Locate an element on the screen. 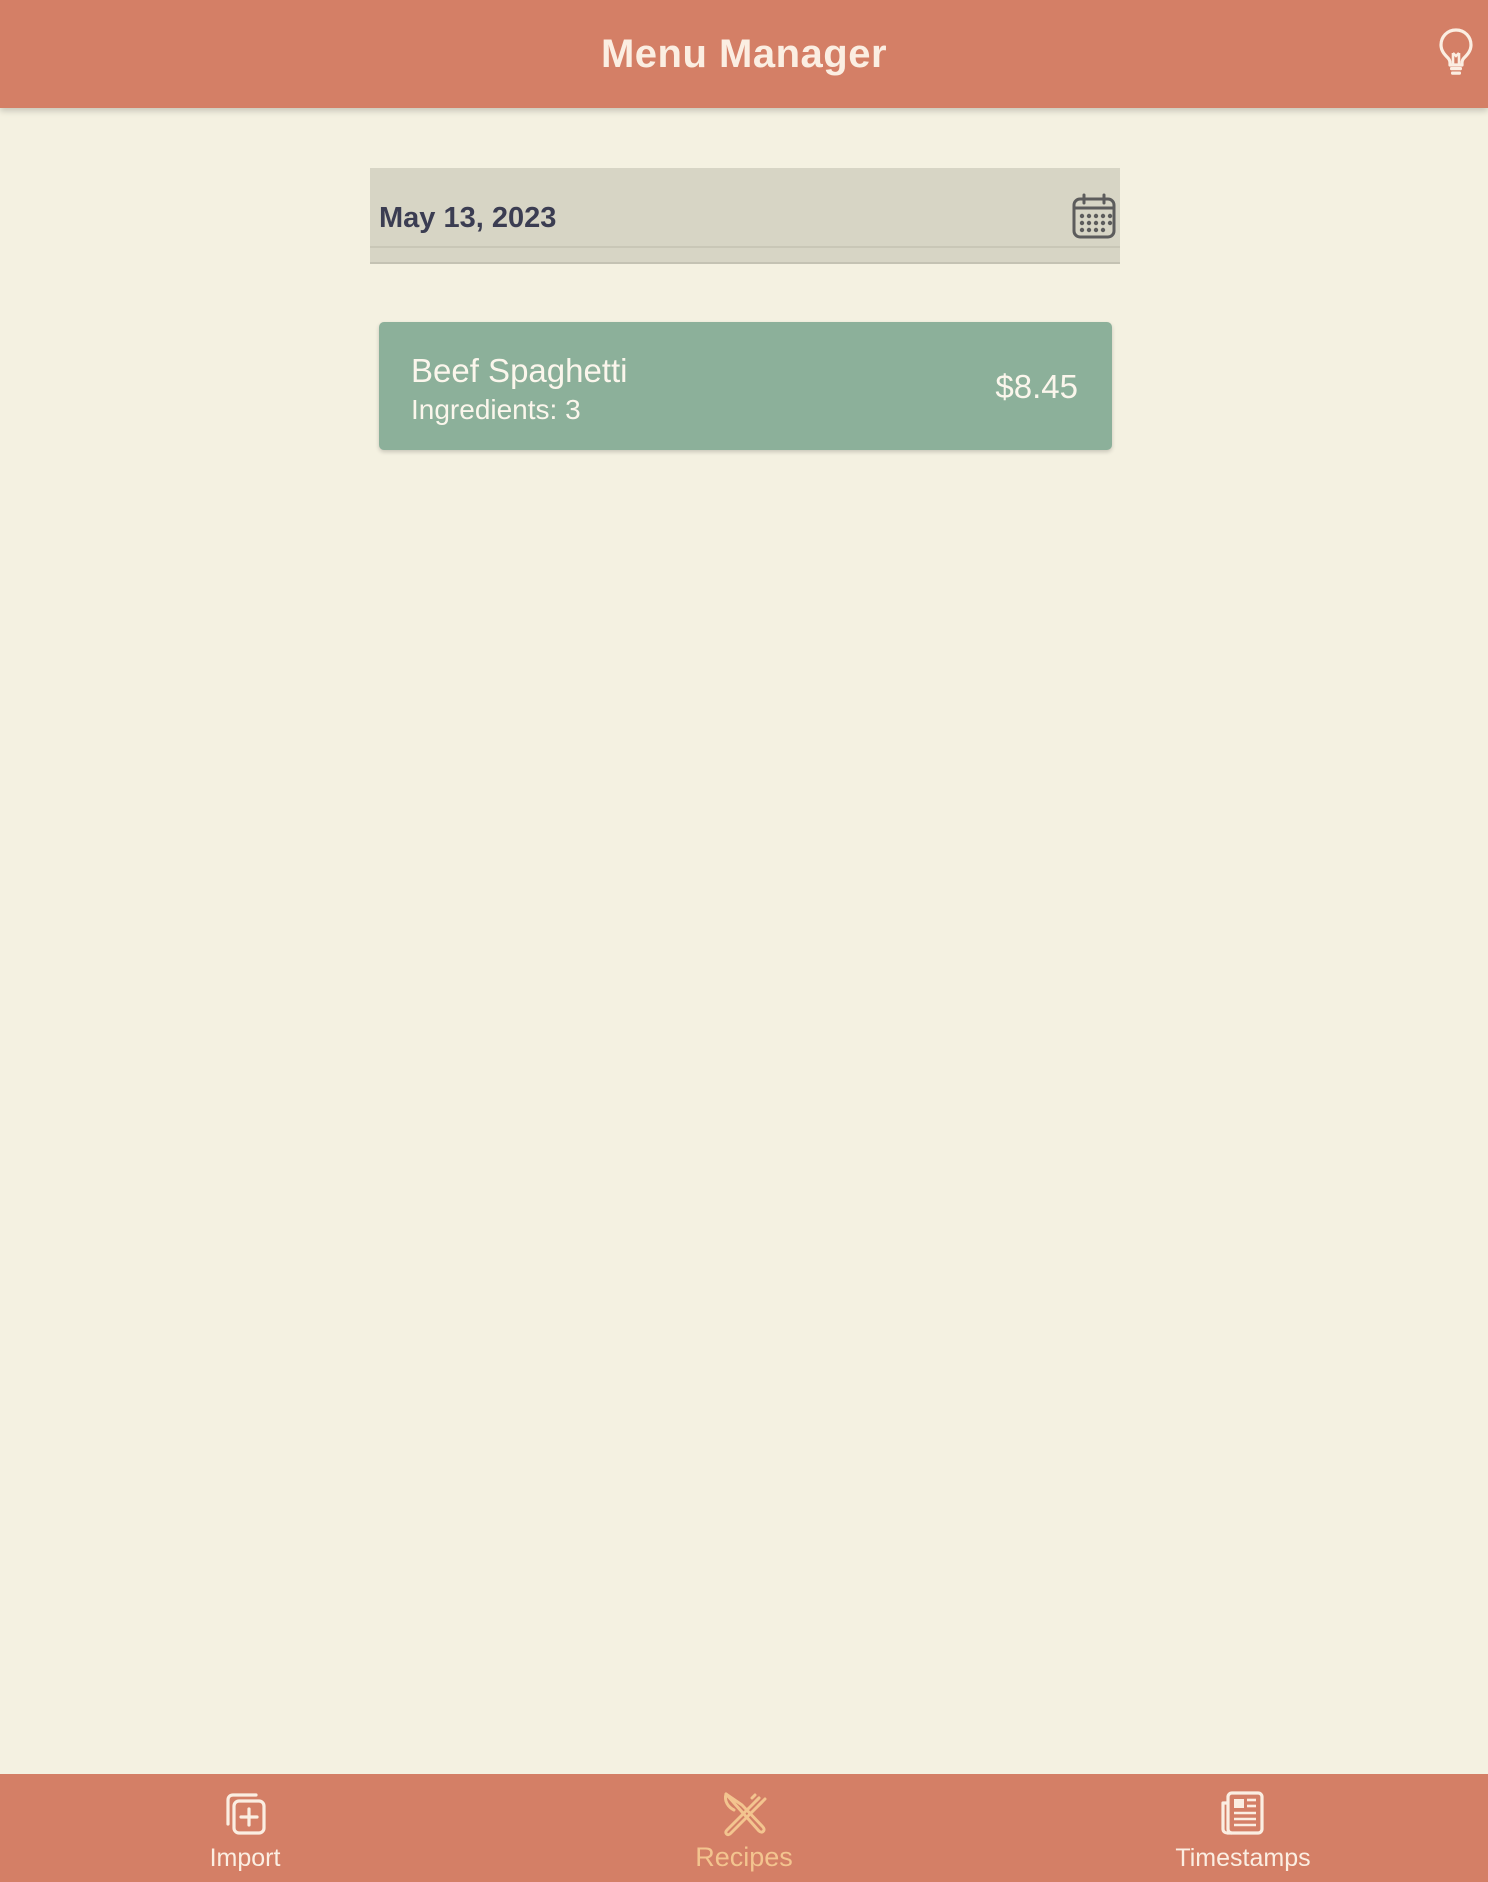 This screenshot has height=1882, width=1488. recipe-price: $8.45 is located at coordinates (1036, 386).